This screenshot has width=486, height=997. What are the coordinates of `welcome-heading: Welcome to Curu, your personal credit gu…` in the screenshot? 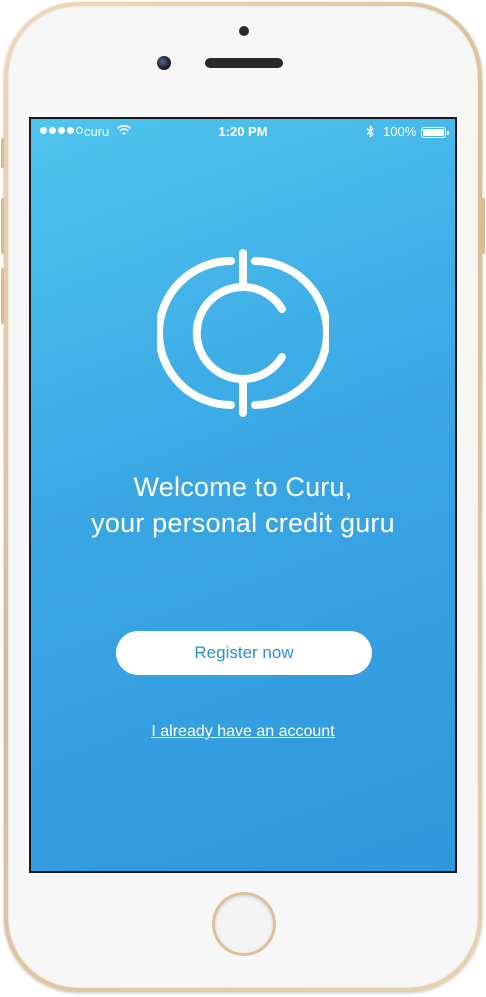 It's located at (243, 505).